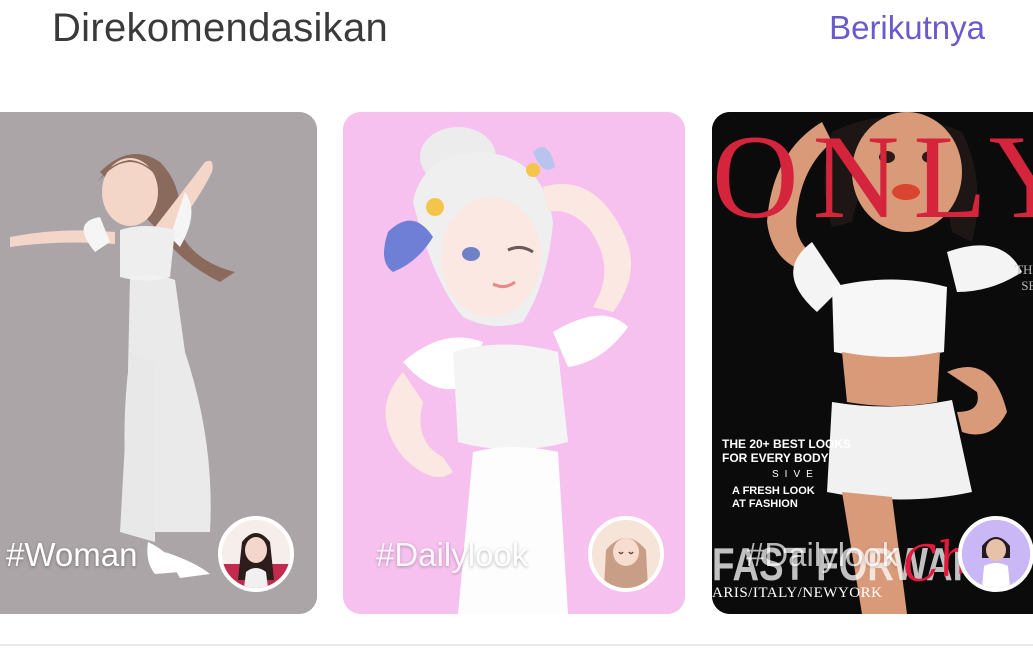  I want to click on section-title: Direkomendasikan, so click(220, 28).